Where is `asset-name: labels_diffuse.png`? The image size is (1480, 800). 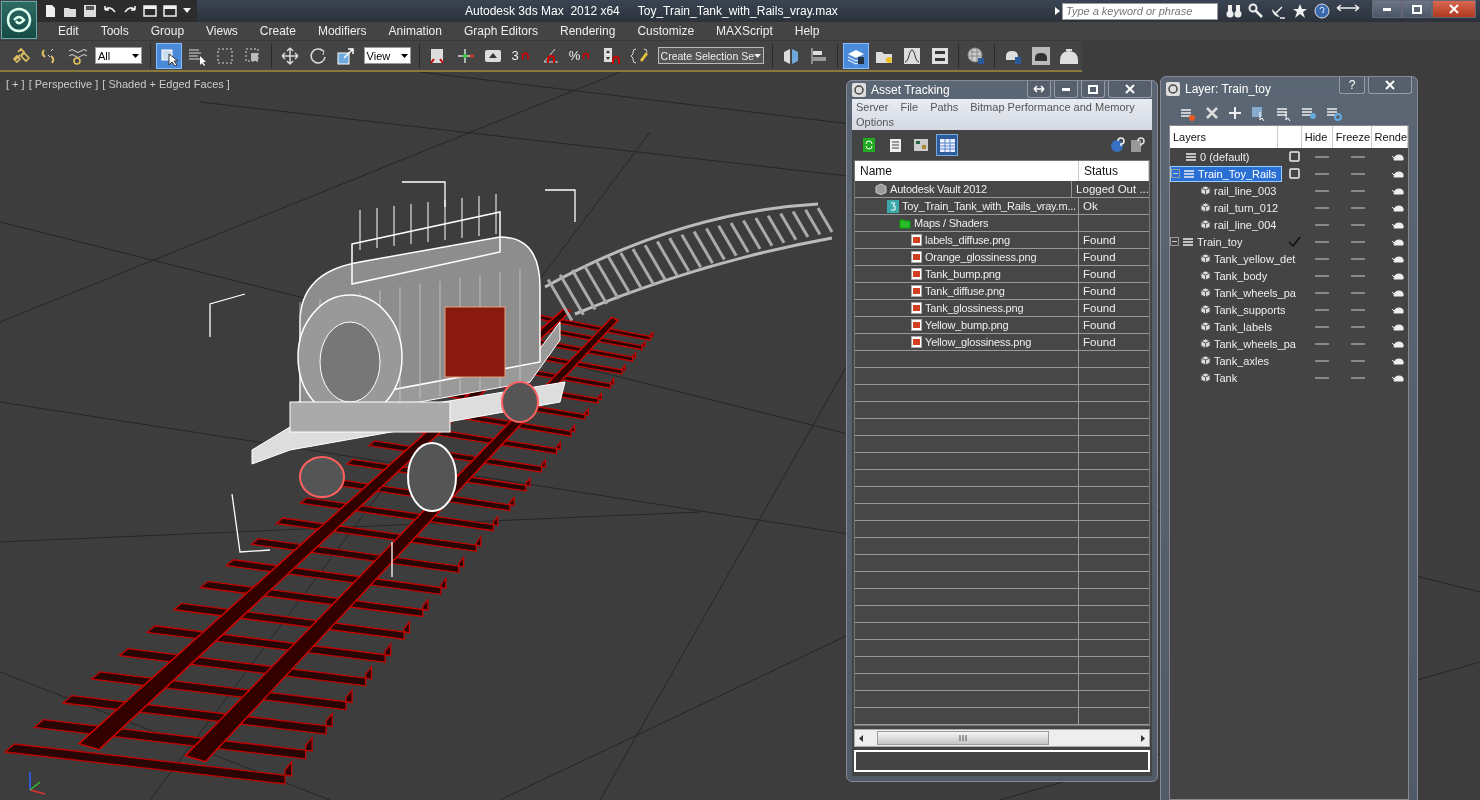
asset-name: labels_diffuse.png is located at coordinates (967, 240).